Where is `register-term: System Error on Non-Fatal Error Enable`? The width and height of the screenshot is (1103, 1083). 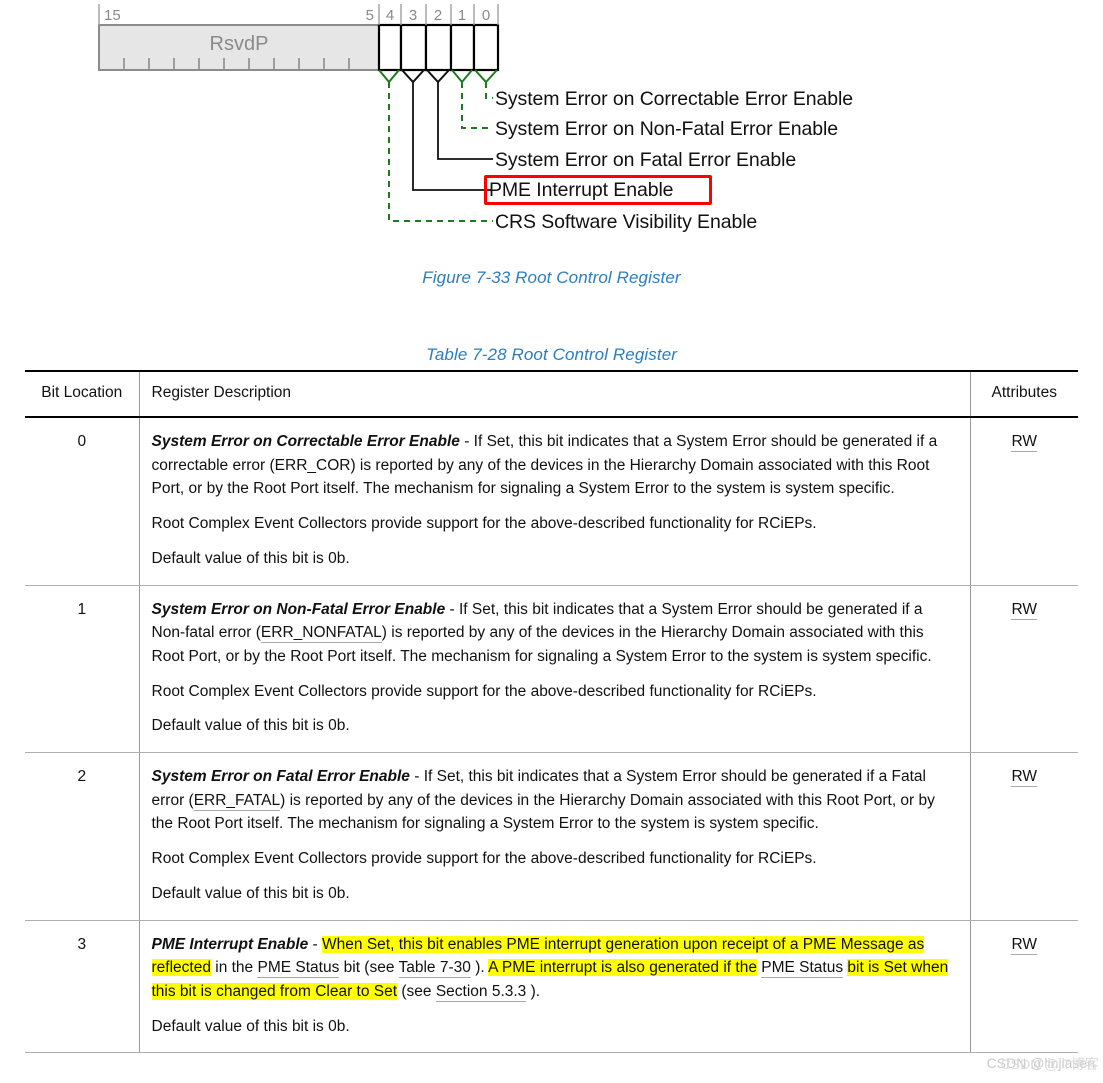
register-term: System Error on Non-Fatal Error Enable is located at coordinates (298, 609).